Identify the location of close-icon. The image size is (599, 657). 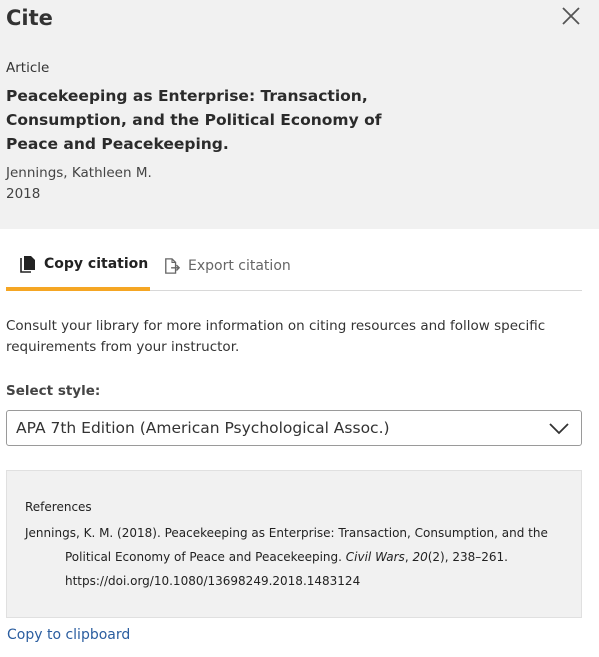
(571, 16).